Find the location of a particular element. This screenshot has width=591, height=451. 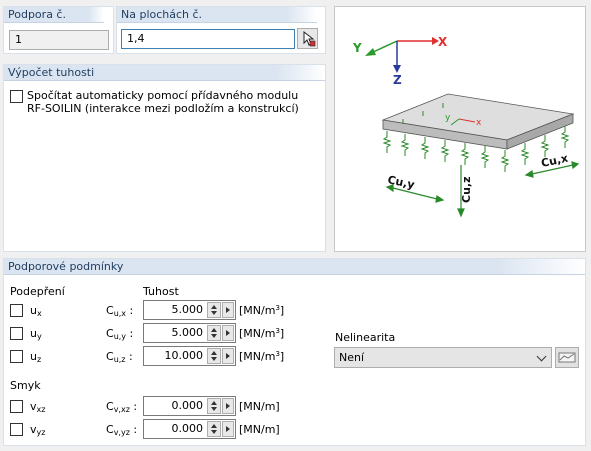

shear-heading: Smyk is located at coordinates (25, 385).